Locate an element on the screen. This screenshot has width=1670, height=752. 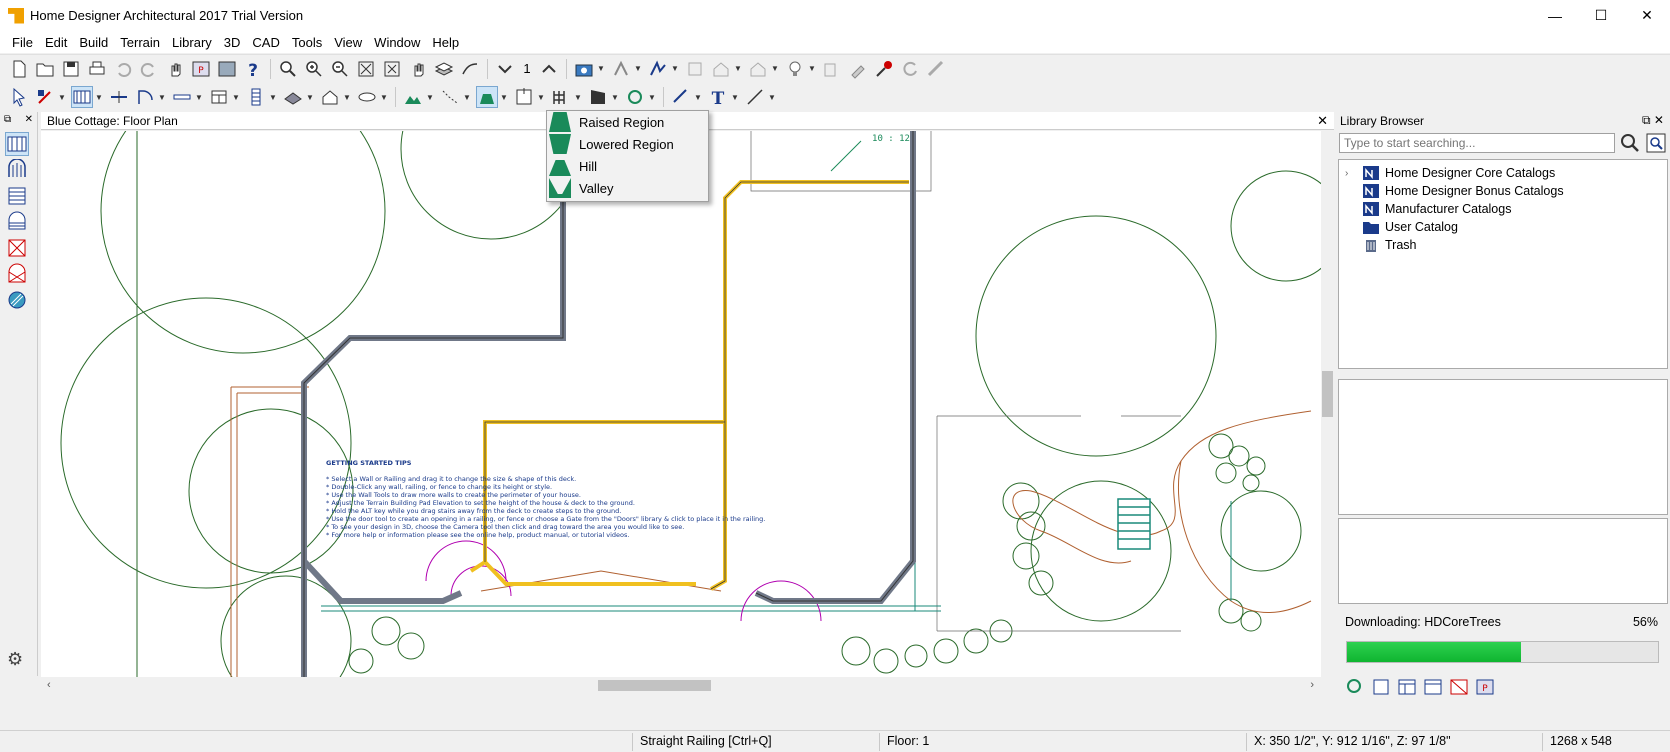
vertical-scrollbar is located at coordinates (1327, 404).